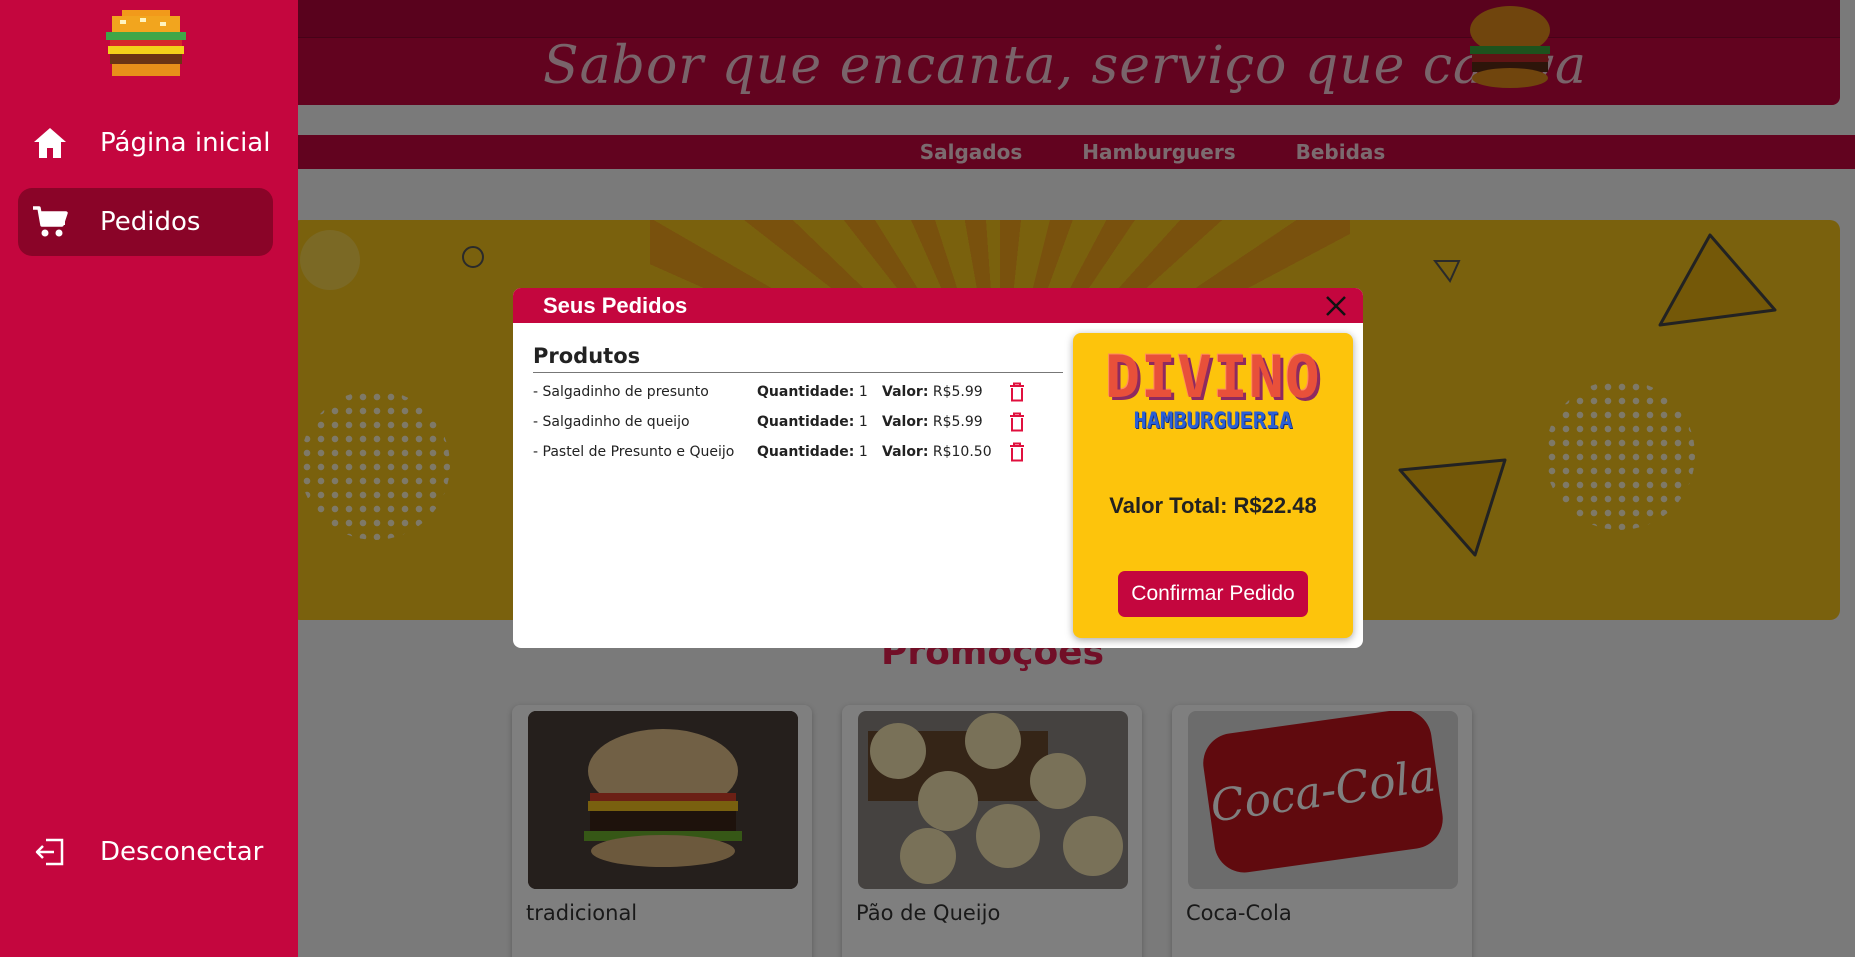 Image resolution: width=1855 pixels, height=957 pixels. Describe the element at coordinates (185, 143) in the screenshot. I see `sidebar-item-label: Página inicial` at that location.